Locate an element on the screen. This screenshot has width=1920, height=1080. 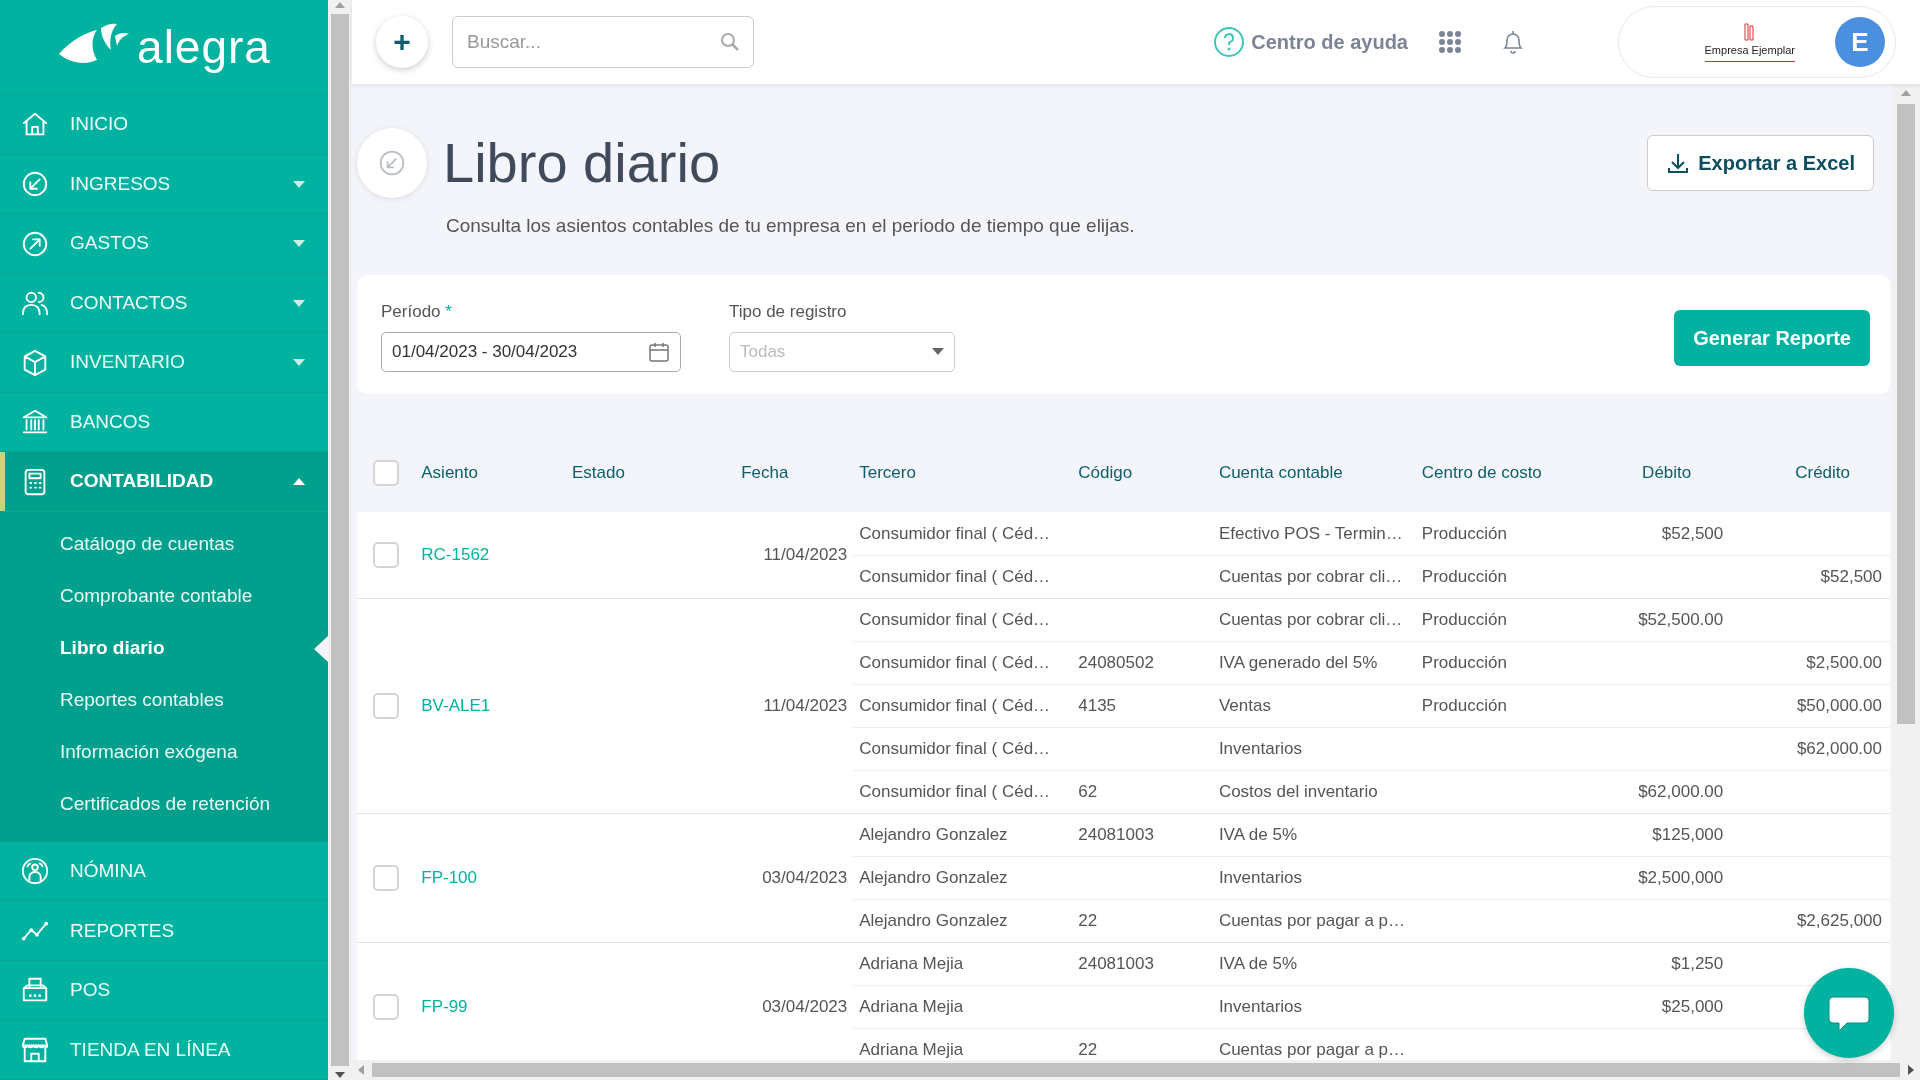
table-cell: 4135 is located at coordinates (1097, 705).